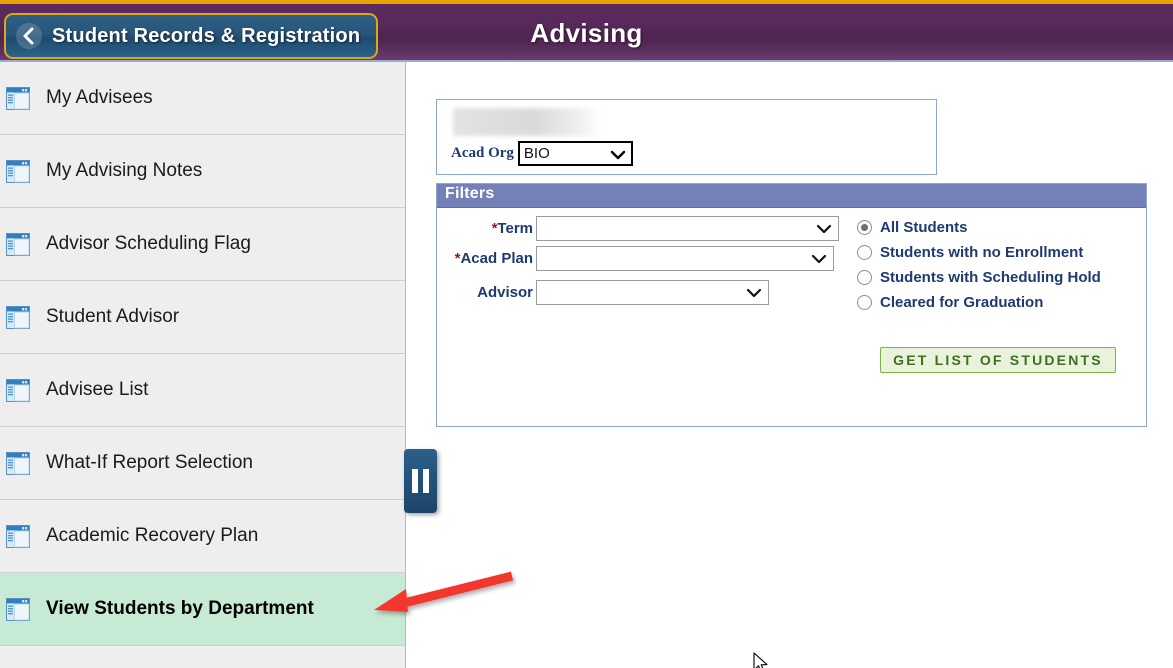 The height and width of the screenshot is (668, 1173). I want to click on page-header: Student Records & Registration Advising, so click(586, 31).